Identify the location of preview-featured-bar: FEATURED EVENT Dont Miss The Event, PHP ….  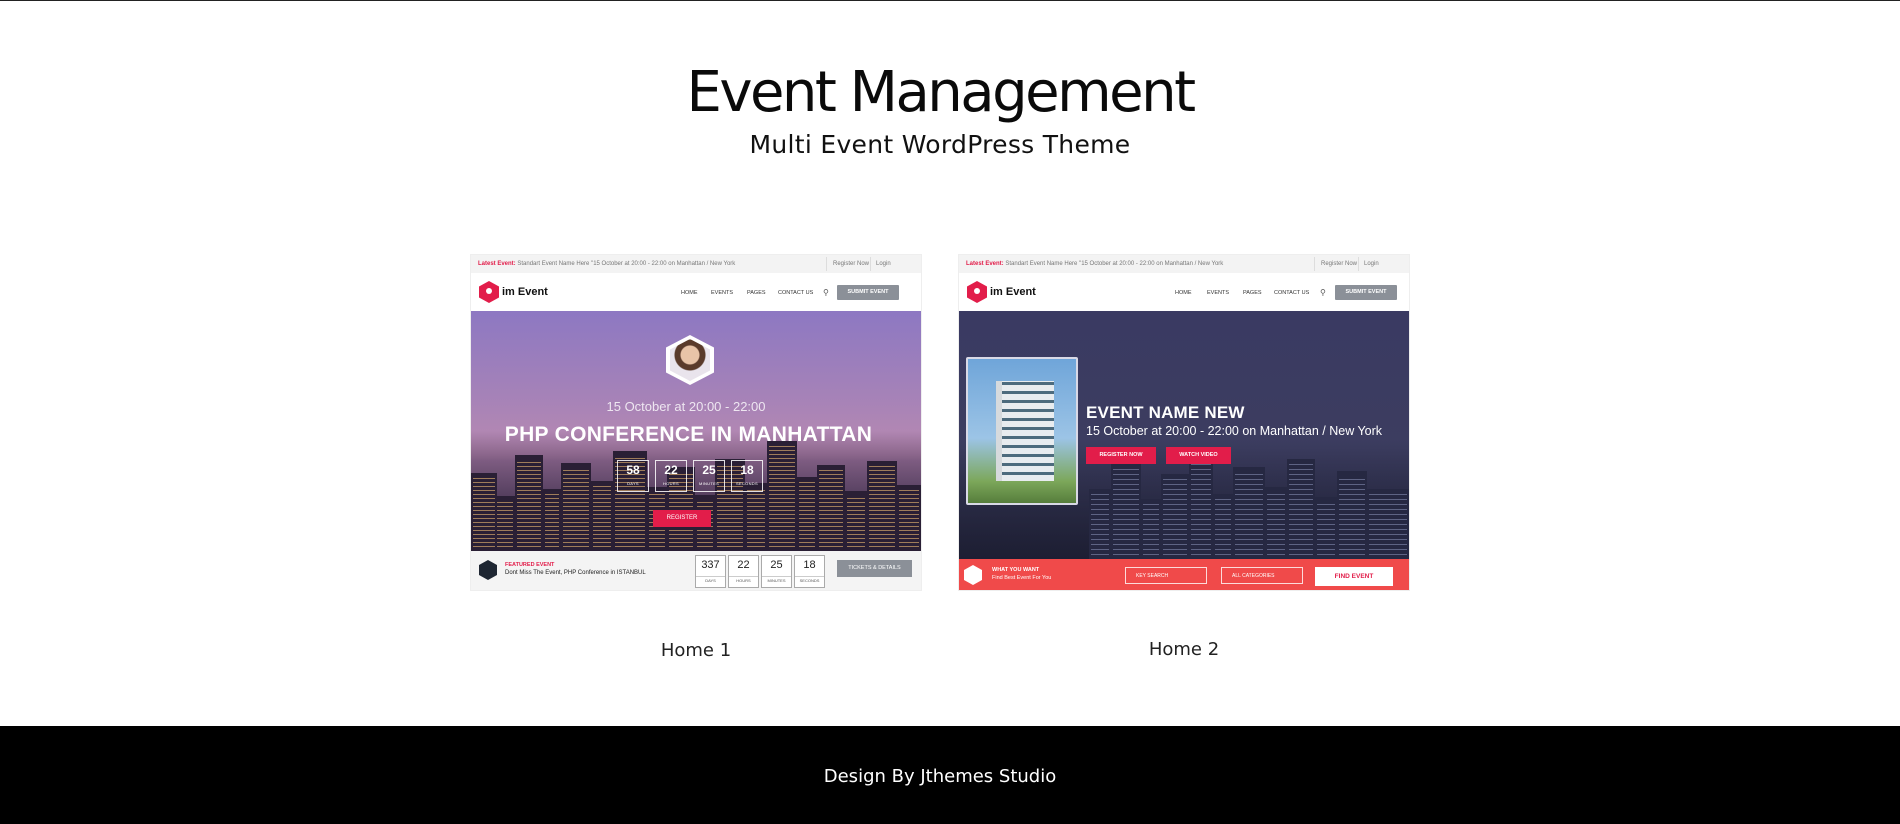
(696, 570).